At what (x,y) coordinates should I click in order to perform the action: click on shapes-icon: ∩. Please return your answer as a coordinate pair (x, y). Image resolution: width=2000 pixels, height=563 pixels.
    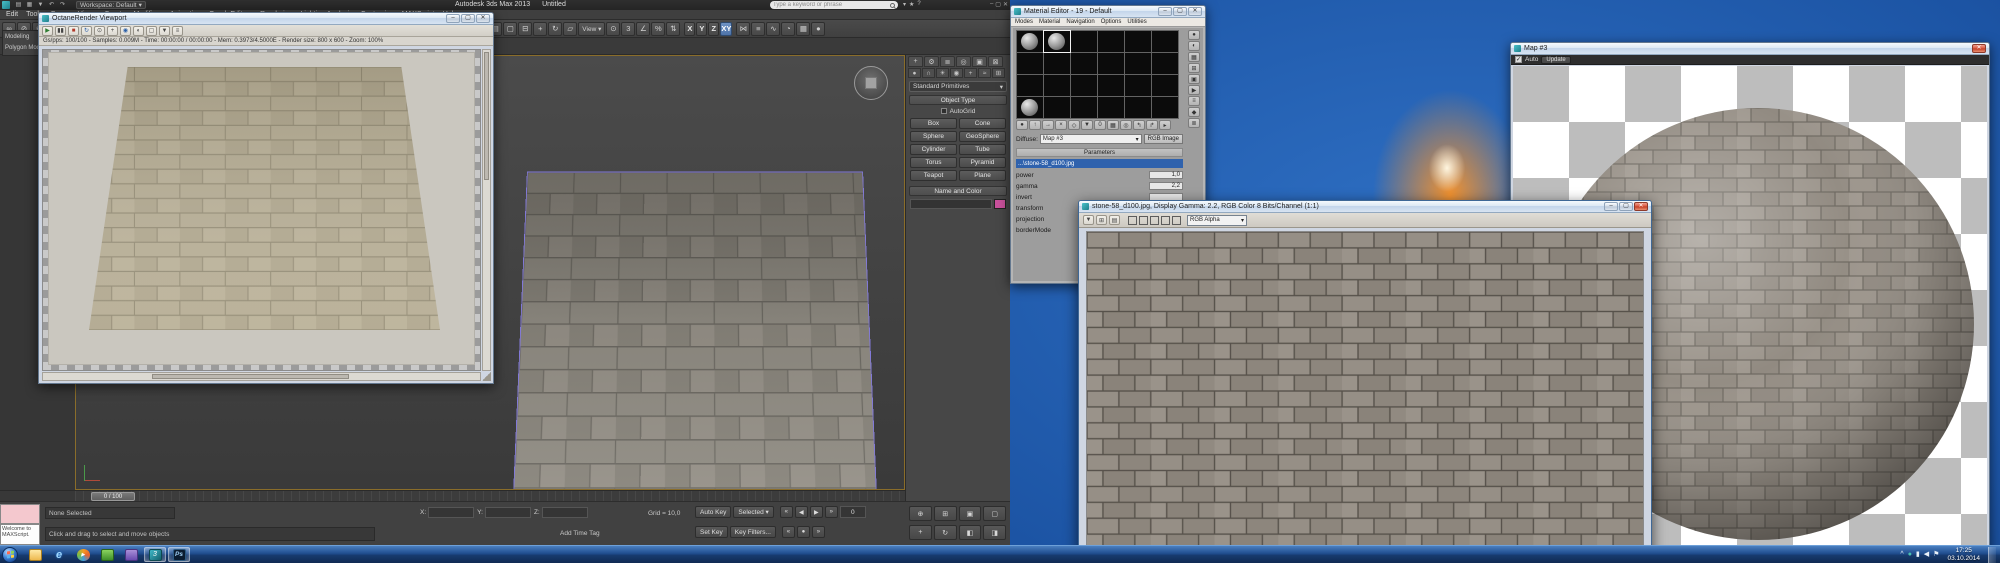
    Looking at the image, I should click on (928, 73).